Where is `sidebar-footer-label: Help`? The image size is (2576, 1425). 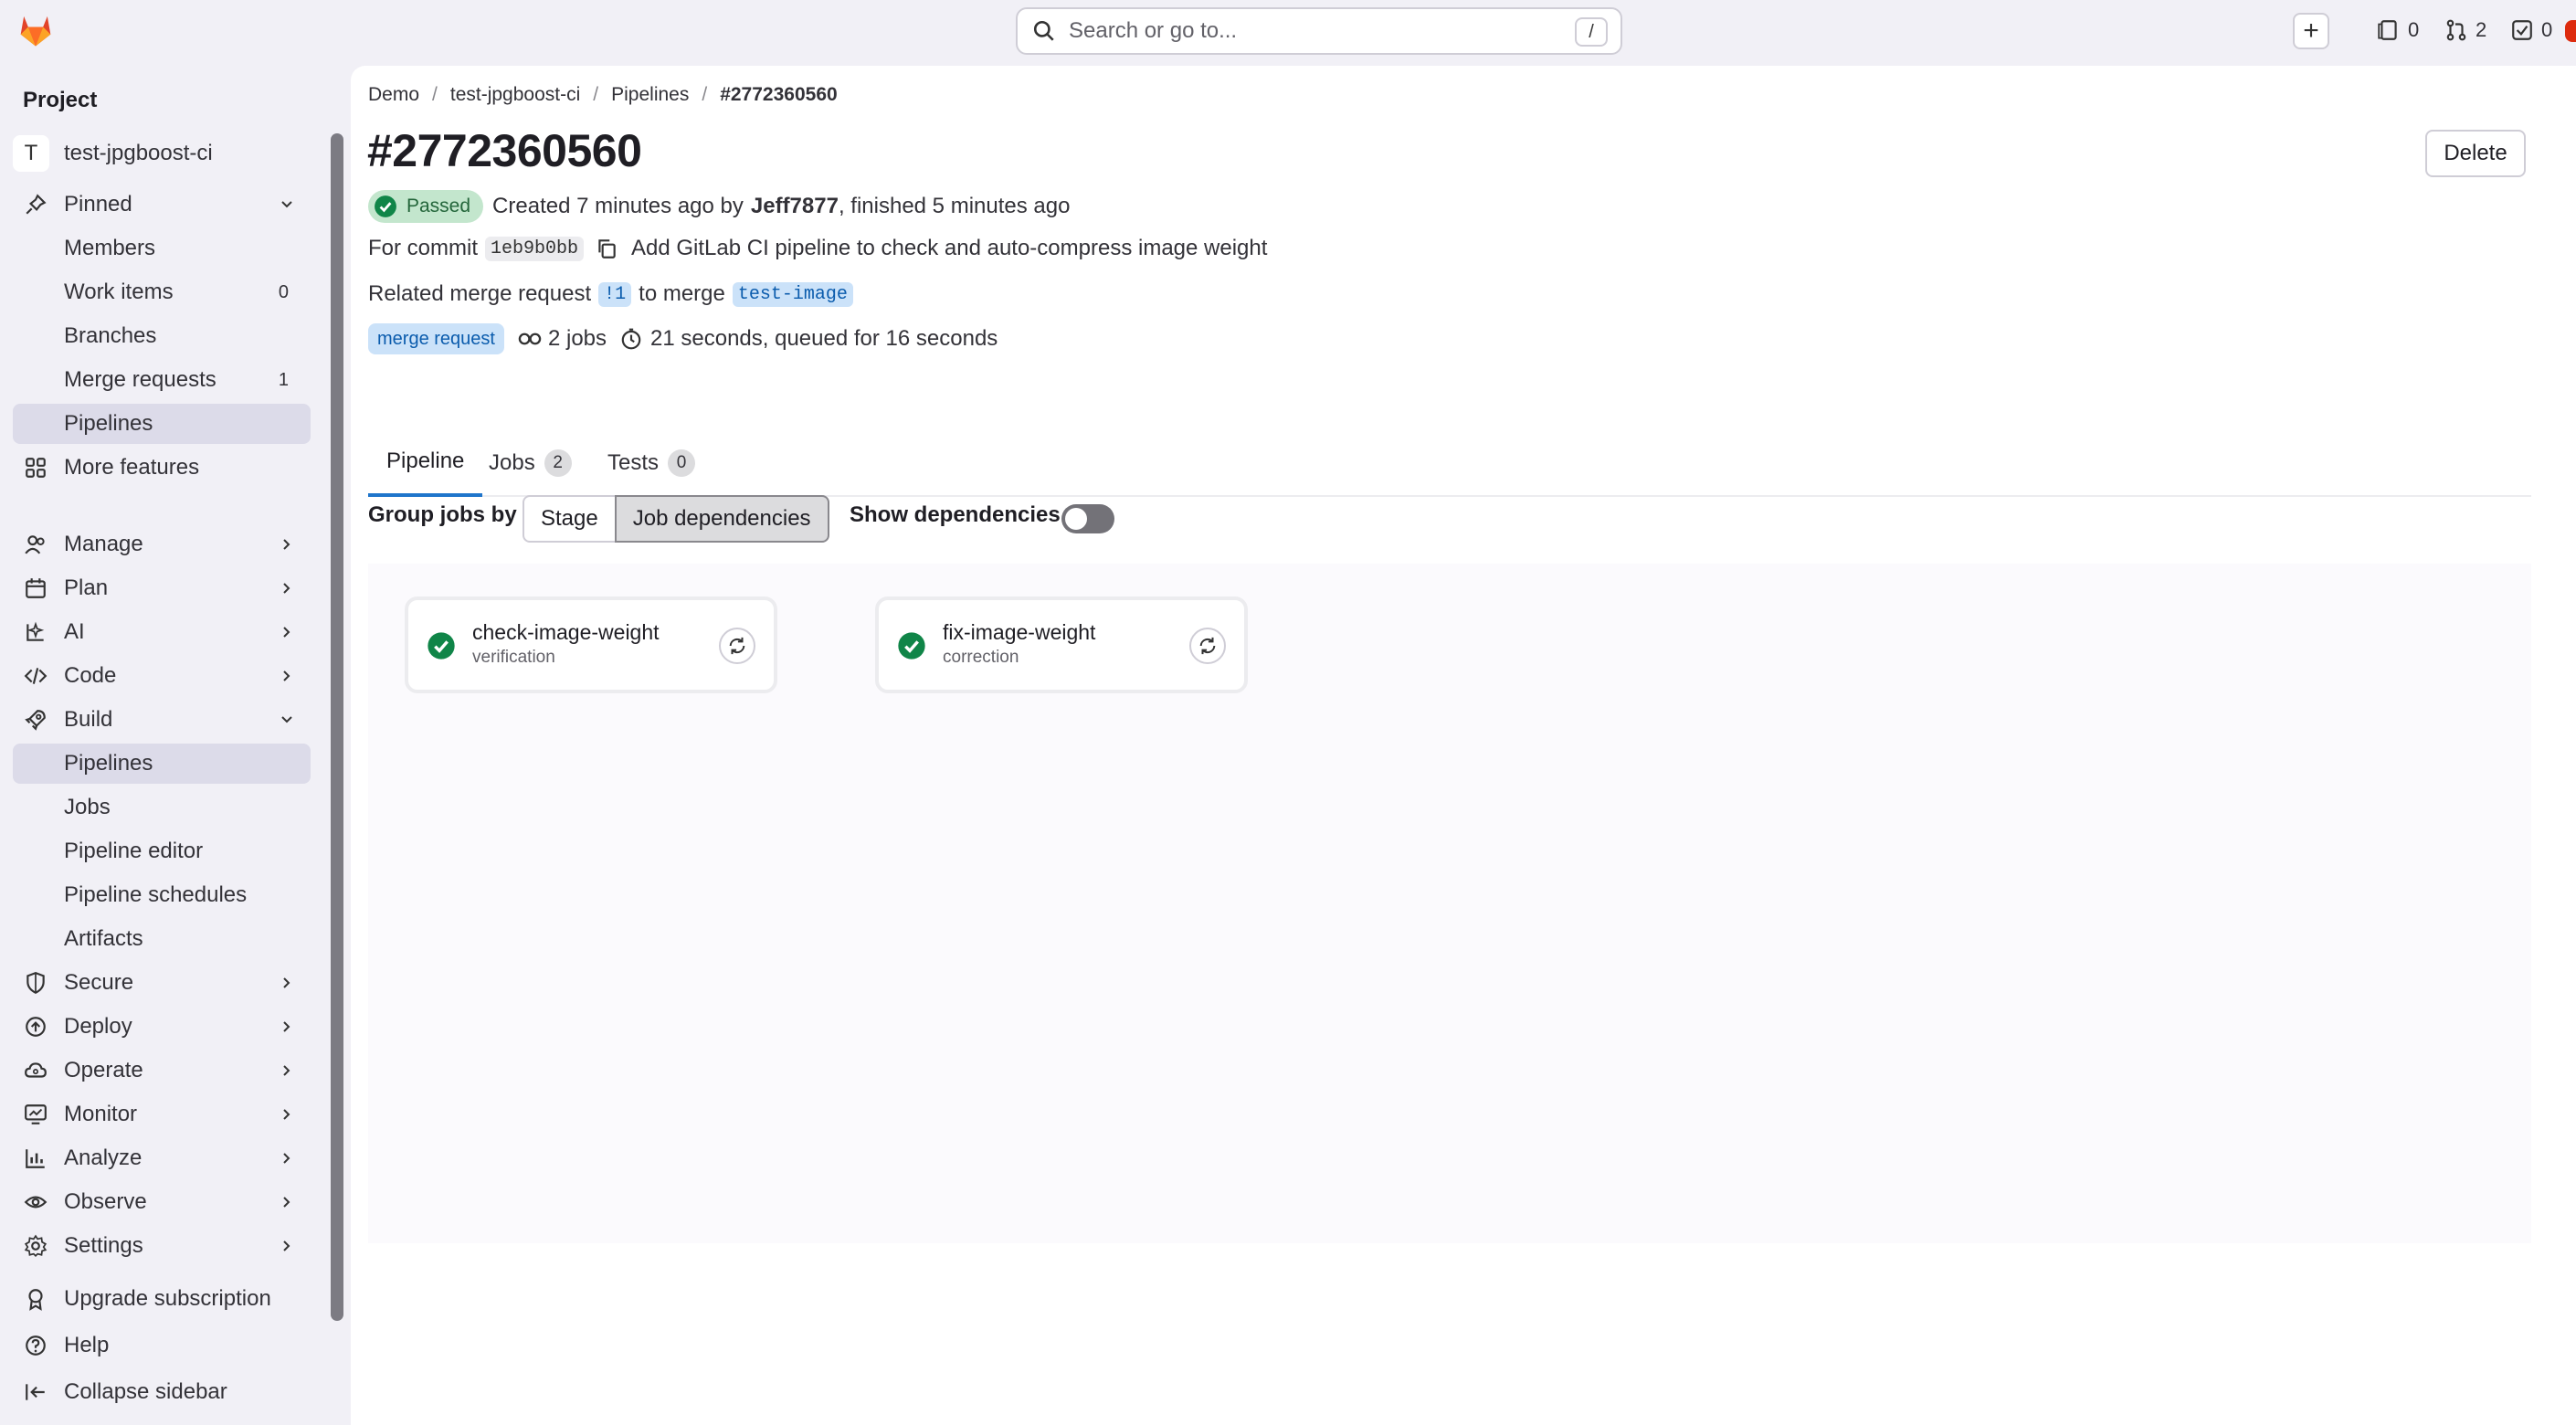
sidebar-footer-label: Help is located at coordinates (87, 1345).